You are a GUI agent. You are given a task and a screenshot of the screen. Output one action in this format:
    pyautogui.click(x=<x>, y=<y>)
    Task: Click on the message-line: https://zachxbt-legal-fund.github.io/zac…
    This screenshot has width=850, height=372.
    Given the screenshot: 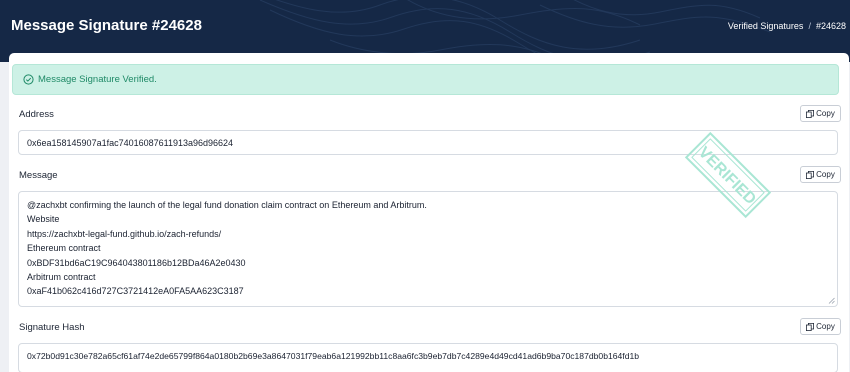 What is the action you would take?
    pyautogui.click(x=124, y=233)
    